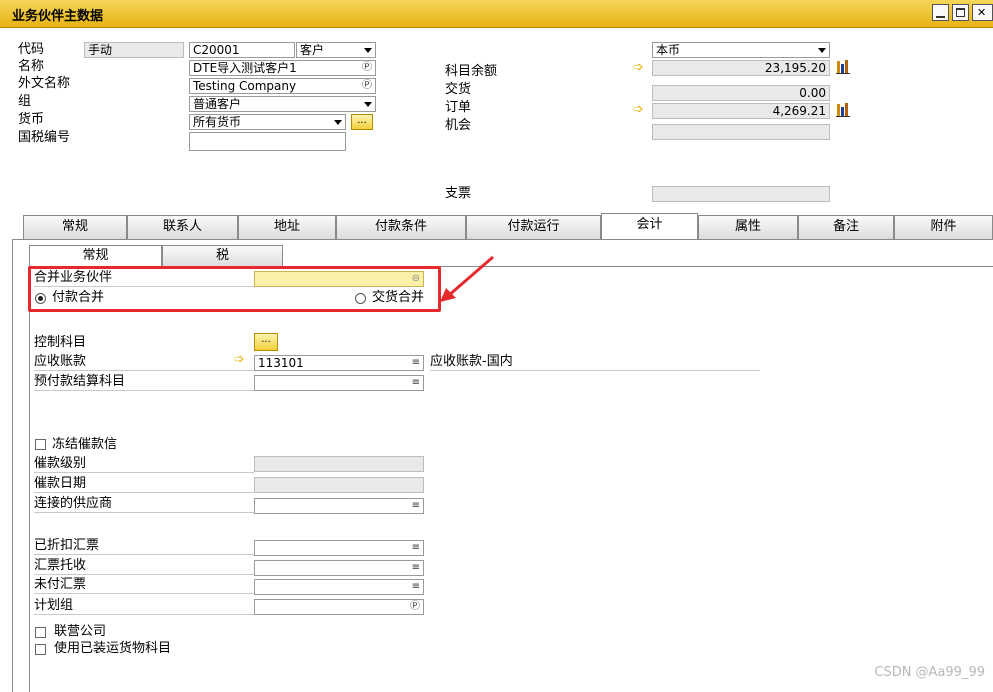 Image resolution: width=993 pixels, height=692 pixels. I want to click on use-shipped-goods-label: 使用已装运货物科目, so click(113, 648).